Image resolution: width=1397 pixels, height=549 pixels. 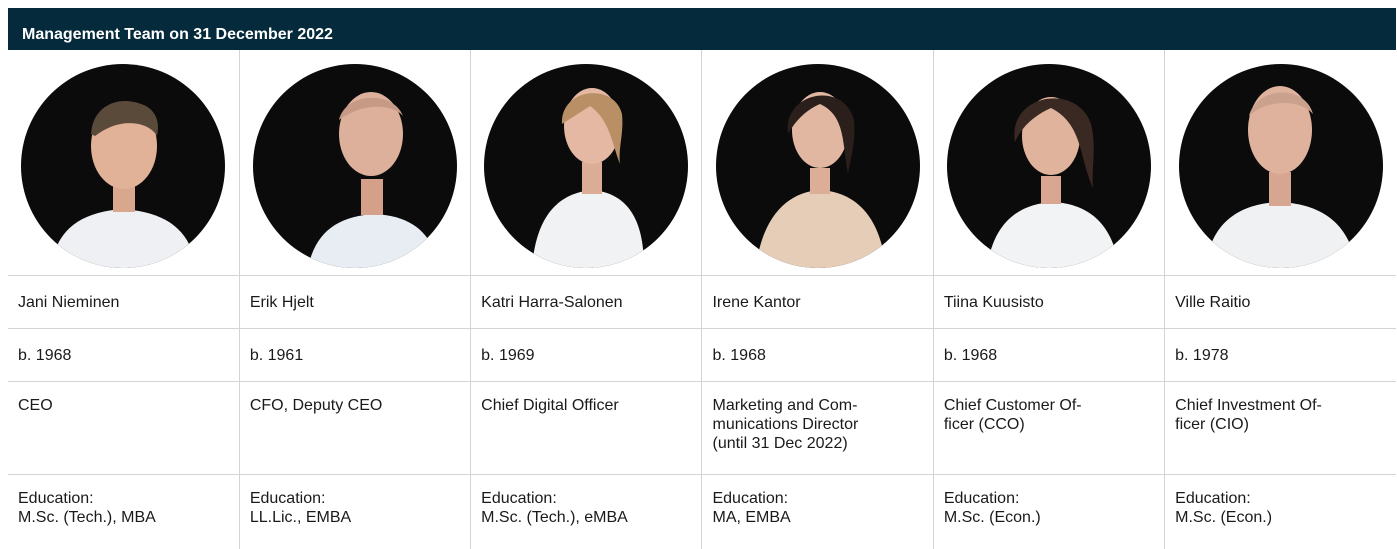 I want to click on birth-year-cell: b. 1978, so click(x=1280, y=355).